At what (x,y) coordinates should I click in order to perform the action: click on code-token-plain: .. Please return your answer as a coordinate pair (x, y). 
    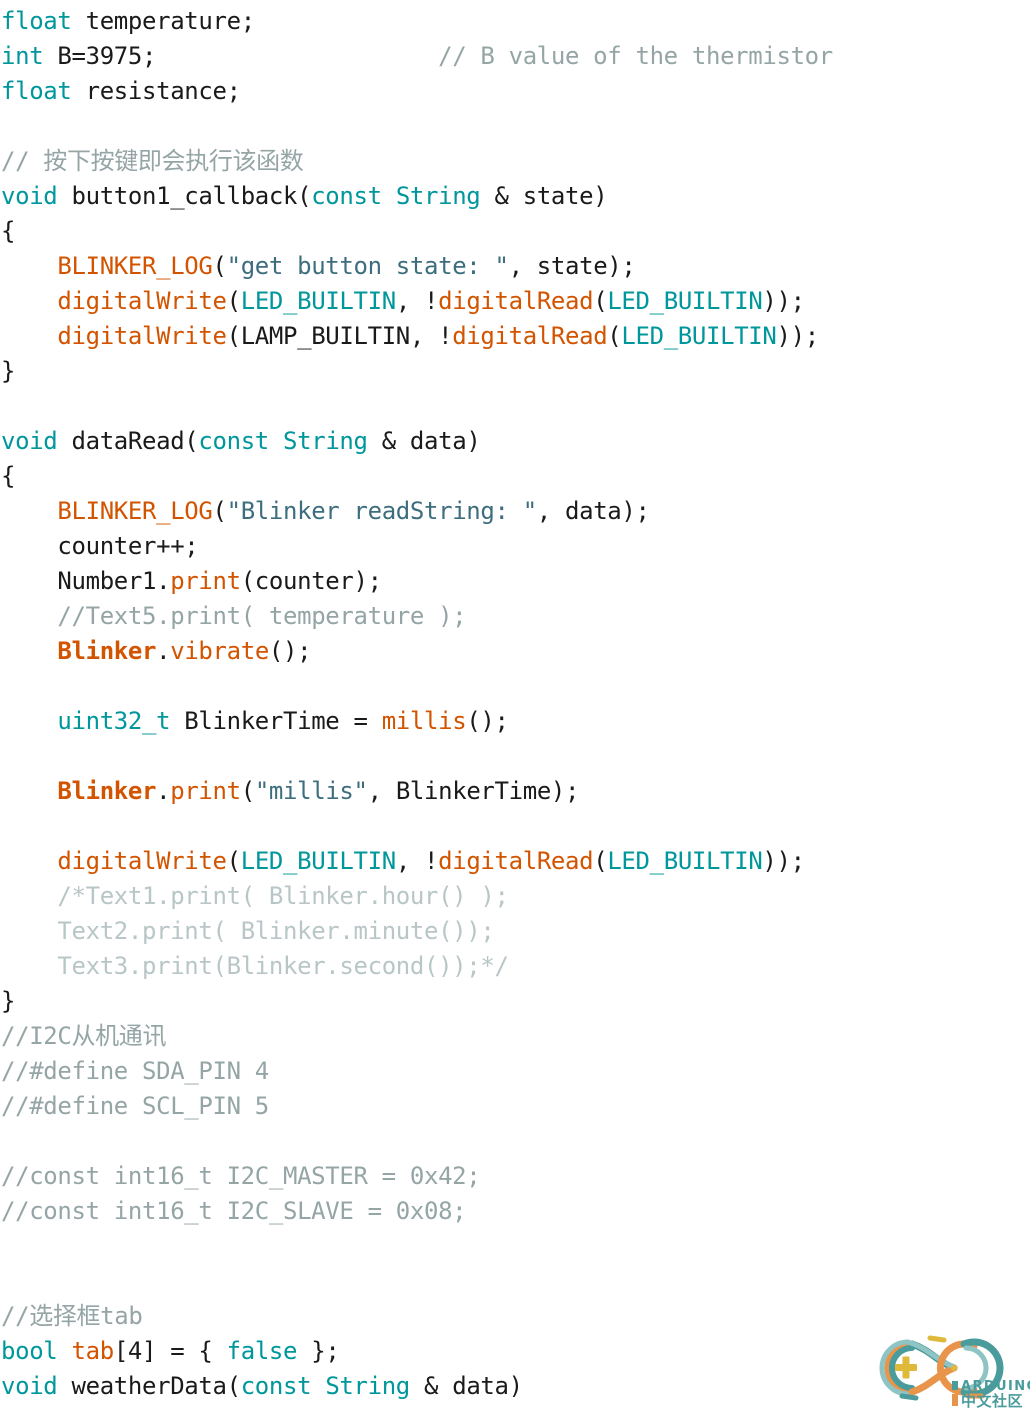
    Looking at the image, I should click on (163, 791).